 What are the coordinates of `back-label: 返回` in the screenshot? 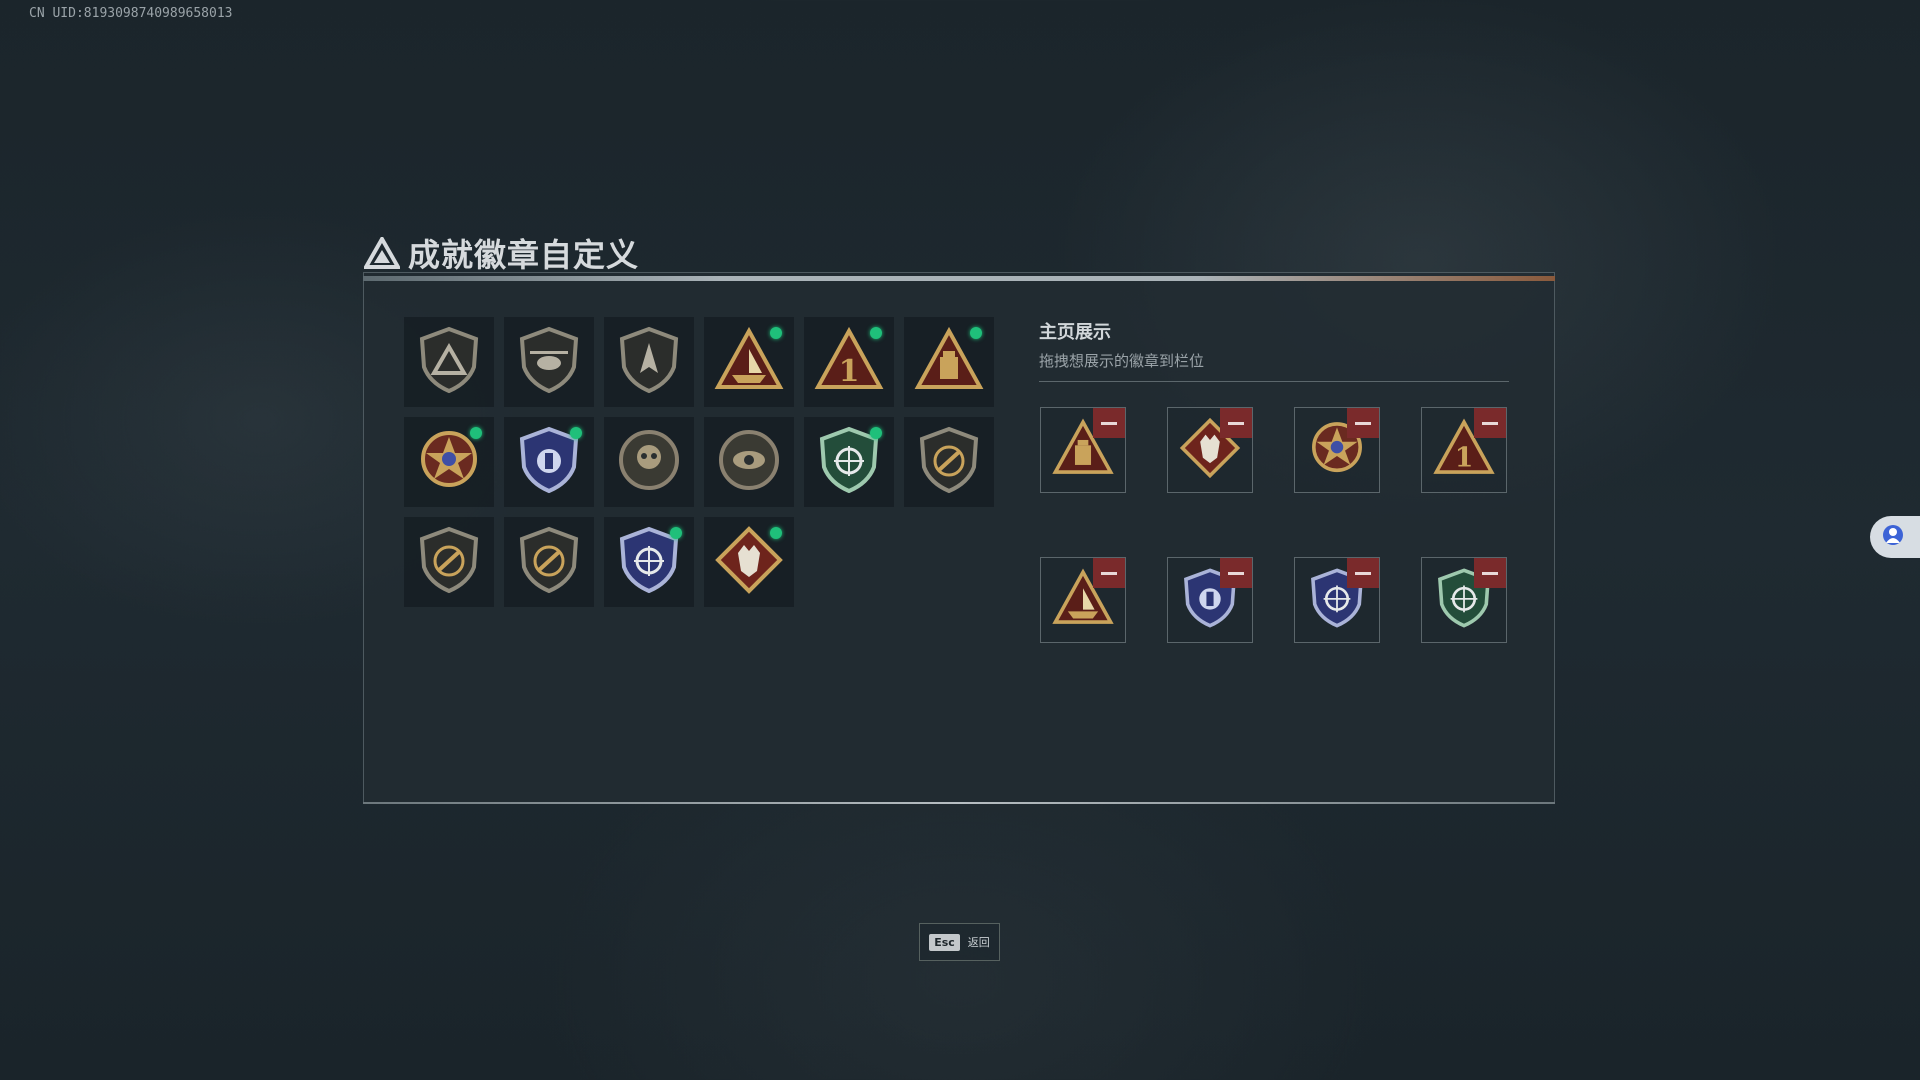 It's located at (978, 942).